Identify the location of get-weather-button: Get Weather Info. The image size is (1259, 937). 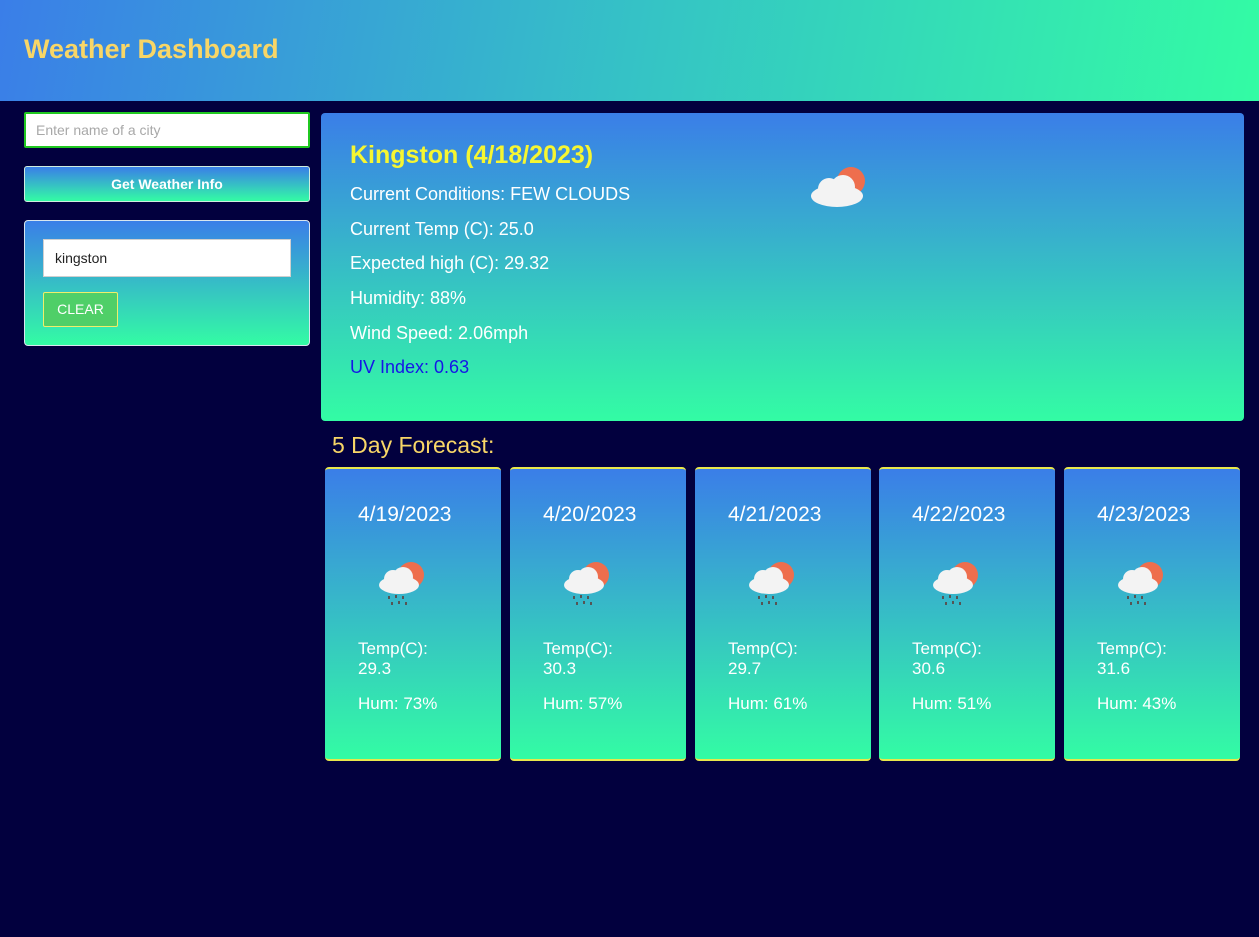
(167, 184).